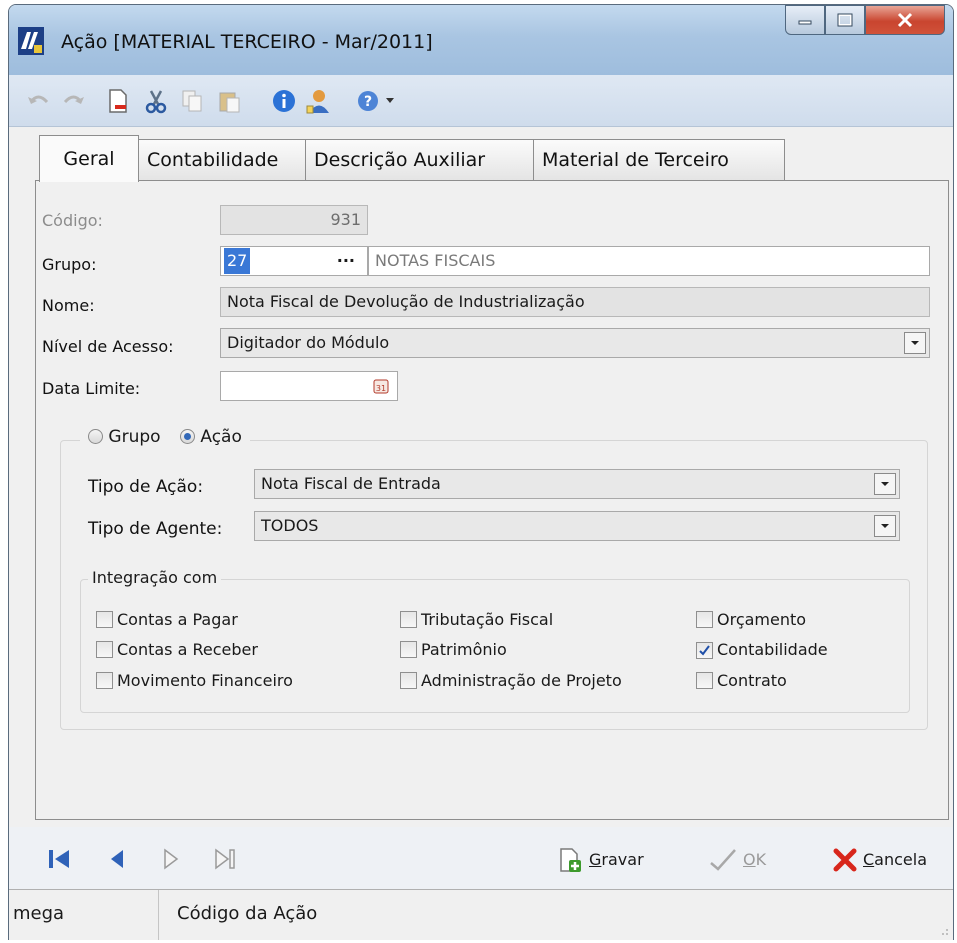 This screenshot has width=957, height=943. What do you see at coordinates (177, 649) in the screenshot?
I see `check-contas-a-receber: Contas a Receber` at bounding box center [177, 649].